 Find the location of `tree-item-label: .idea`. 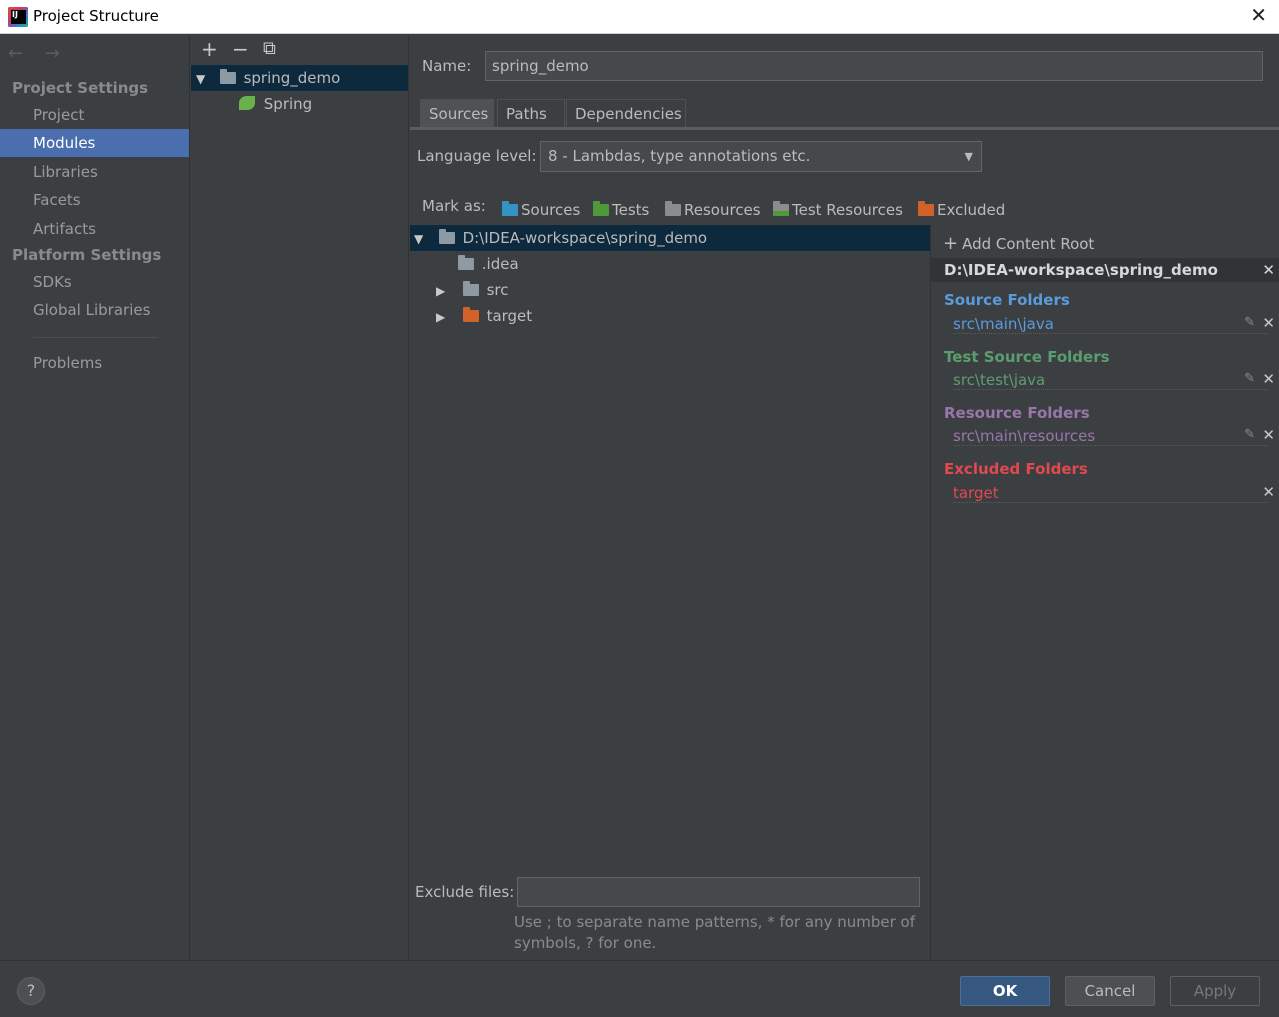

tree-item-label: .idea is located at coordinates (500, 264).